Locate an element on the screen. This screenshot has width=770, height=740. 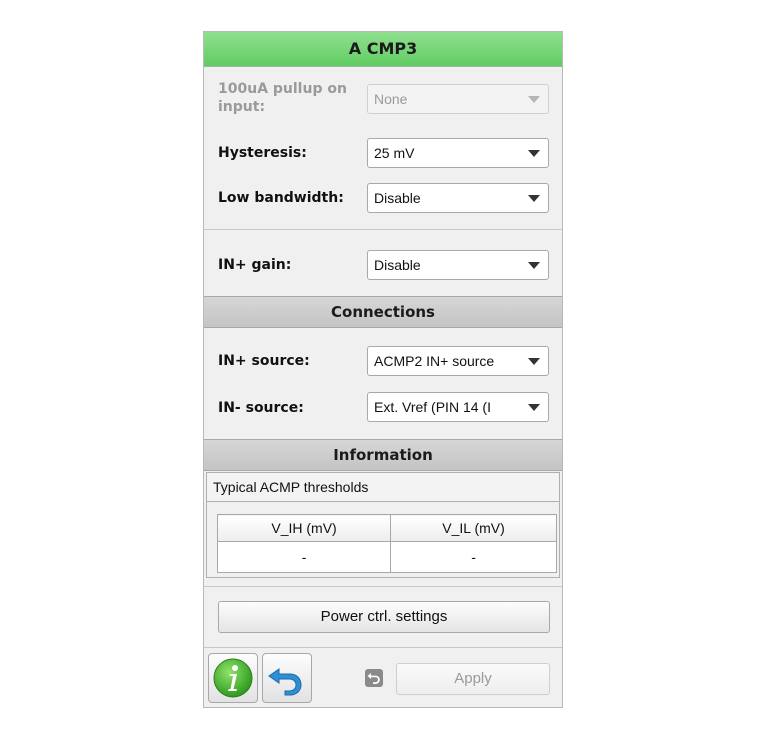
info-button is located at coordinates (233, 678).